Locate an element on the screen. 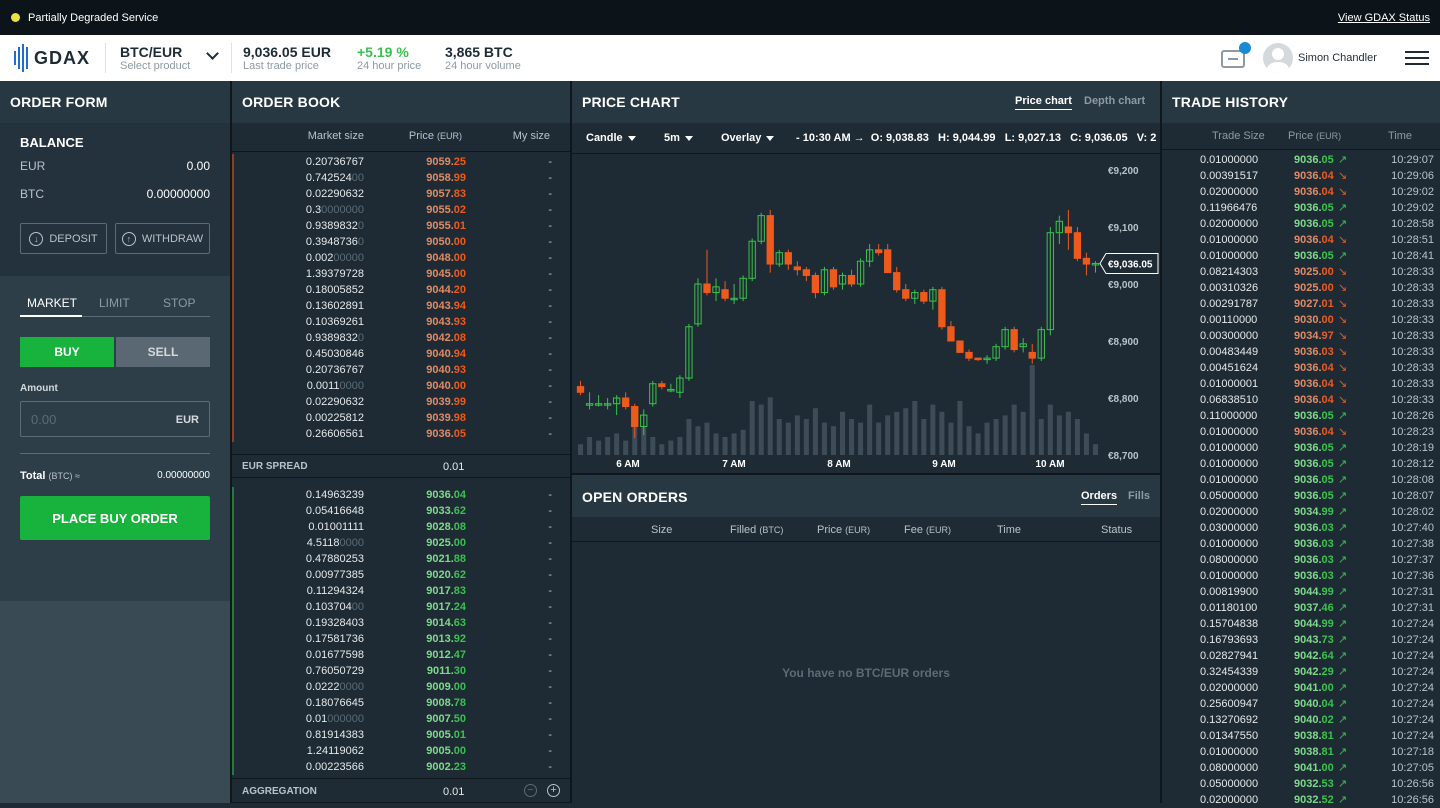 The image size is (1440, 808). trade-price: 9042.64 is located at coordinates (1314, 656).